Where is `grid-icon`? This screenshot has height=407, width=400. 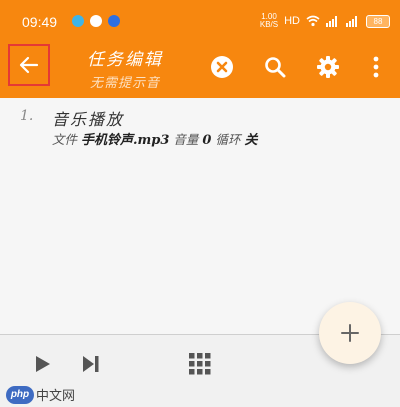
grid-icon is located at coordinates (200, 364).